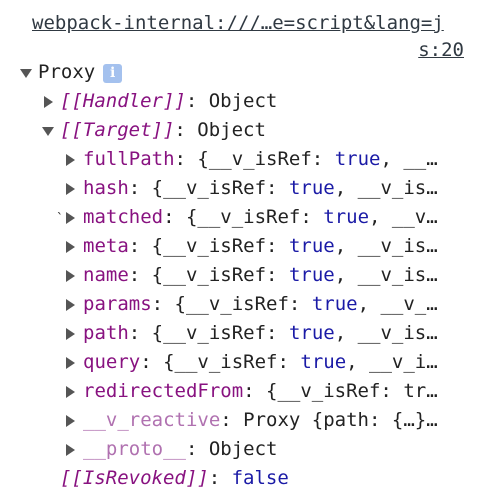 Image resolution: width=479 pixels, height=501 pixels. Describe the element at coordinates (231, 130) in the screenshot. I see `target-value: Object` at that location.